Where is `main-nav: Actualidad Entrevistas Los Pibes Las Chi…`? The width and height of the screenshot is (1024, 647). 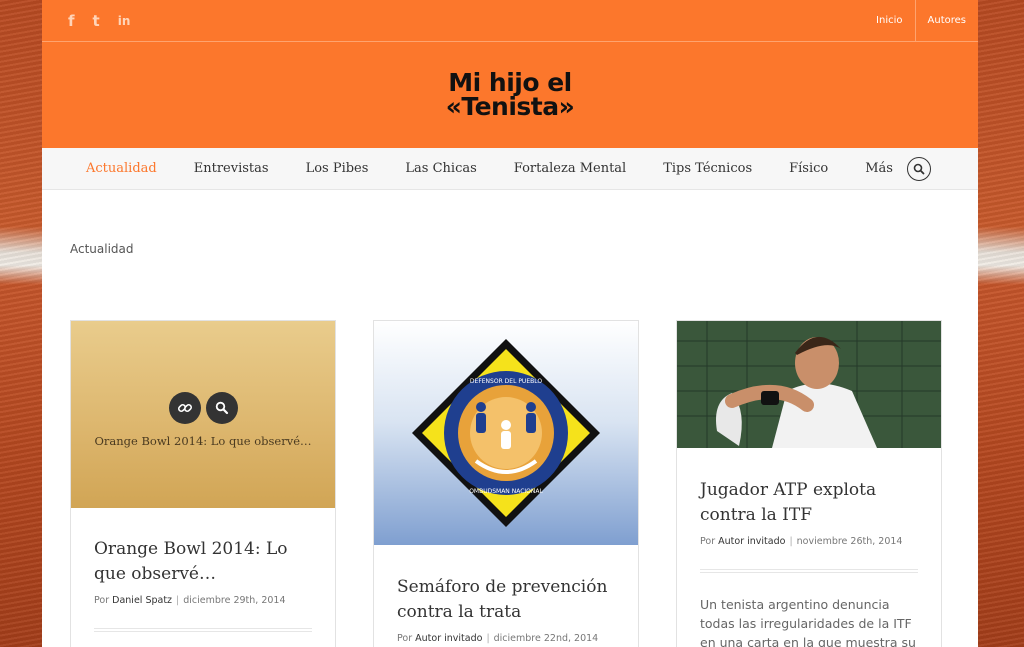
main-nav: Actualidad Entrevistas Los Pibes Las Chi… is located at coordinates (510, 169).